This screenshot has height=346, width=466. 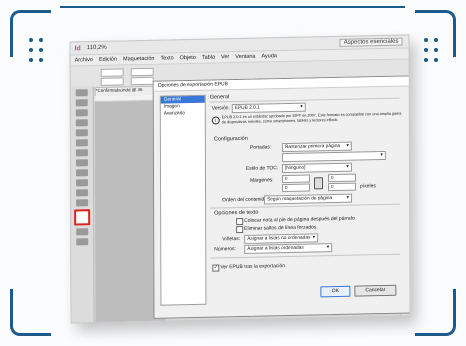 I want to click on line-tool-icon, so click(x=81, y=123).